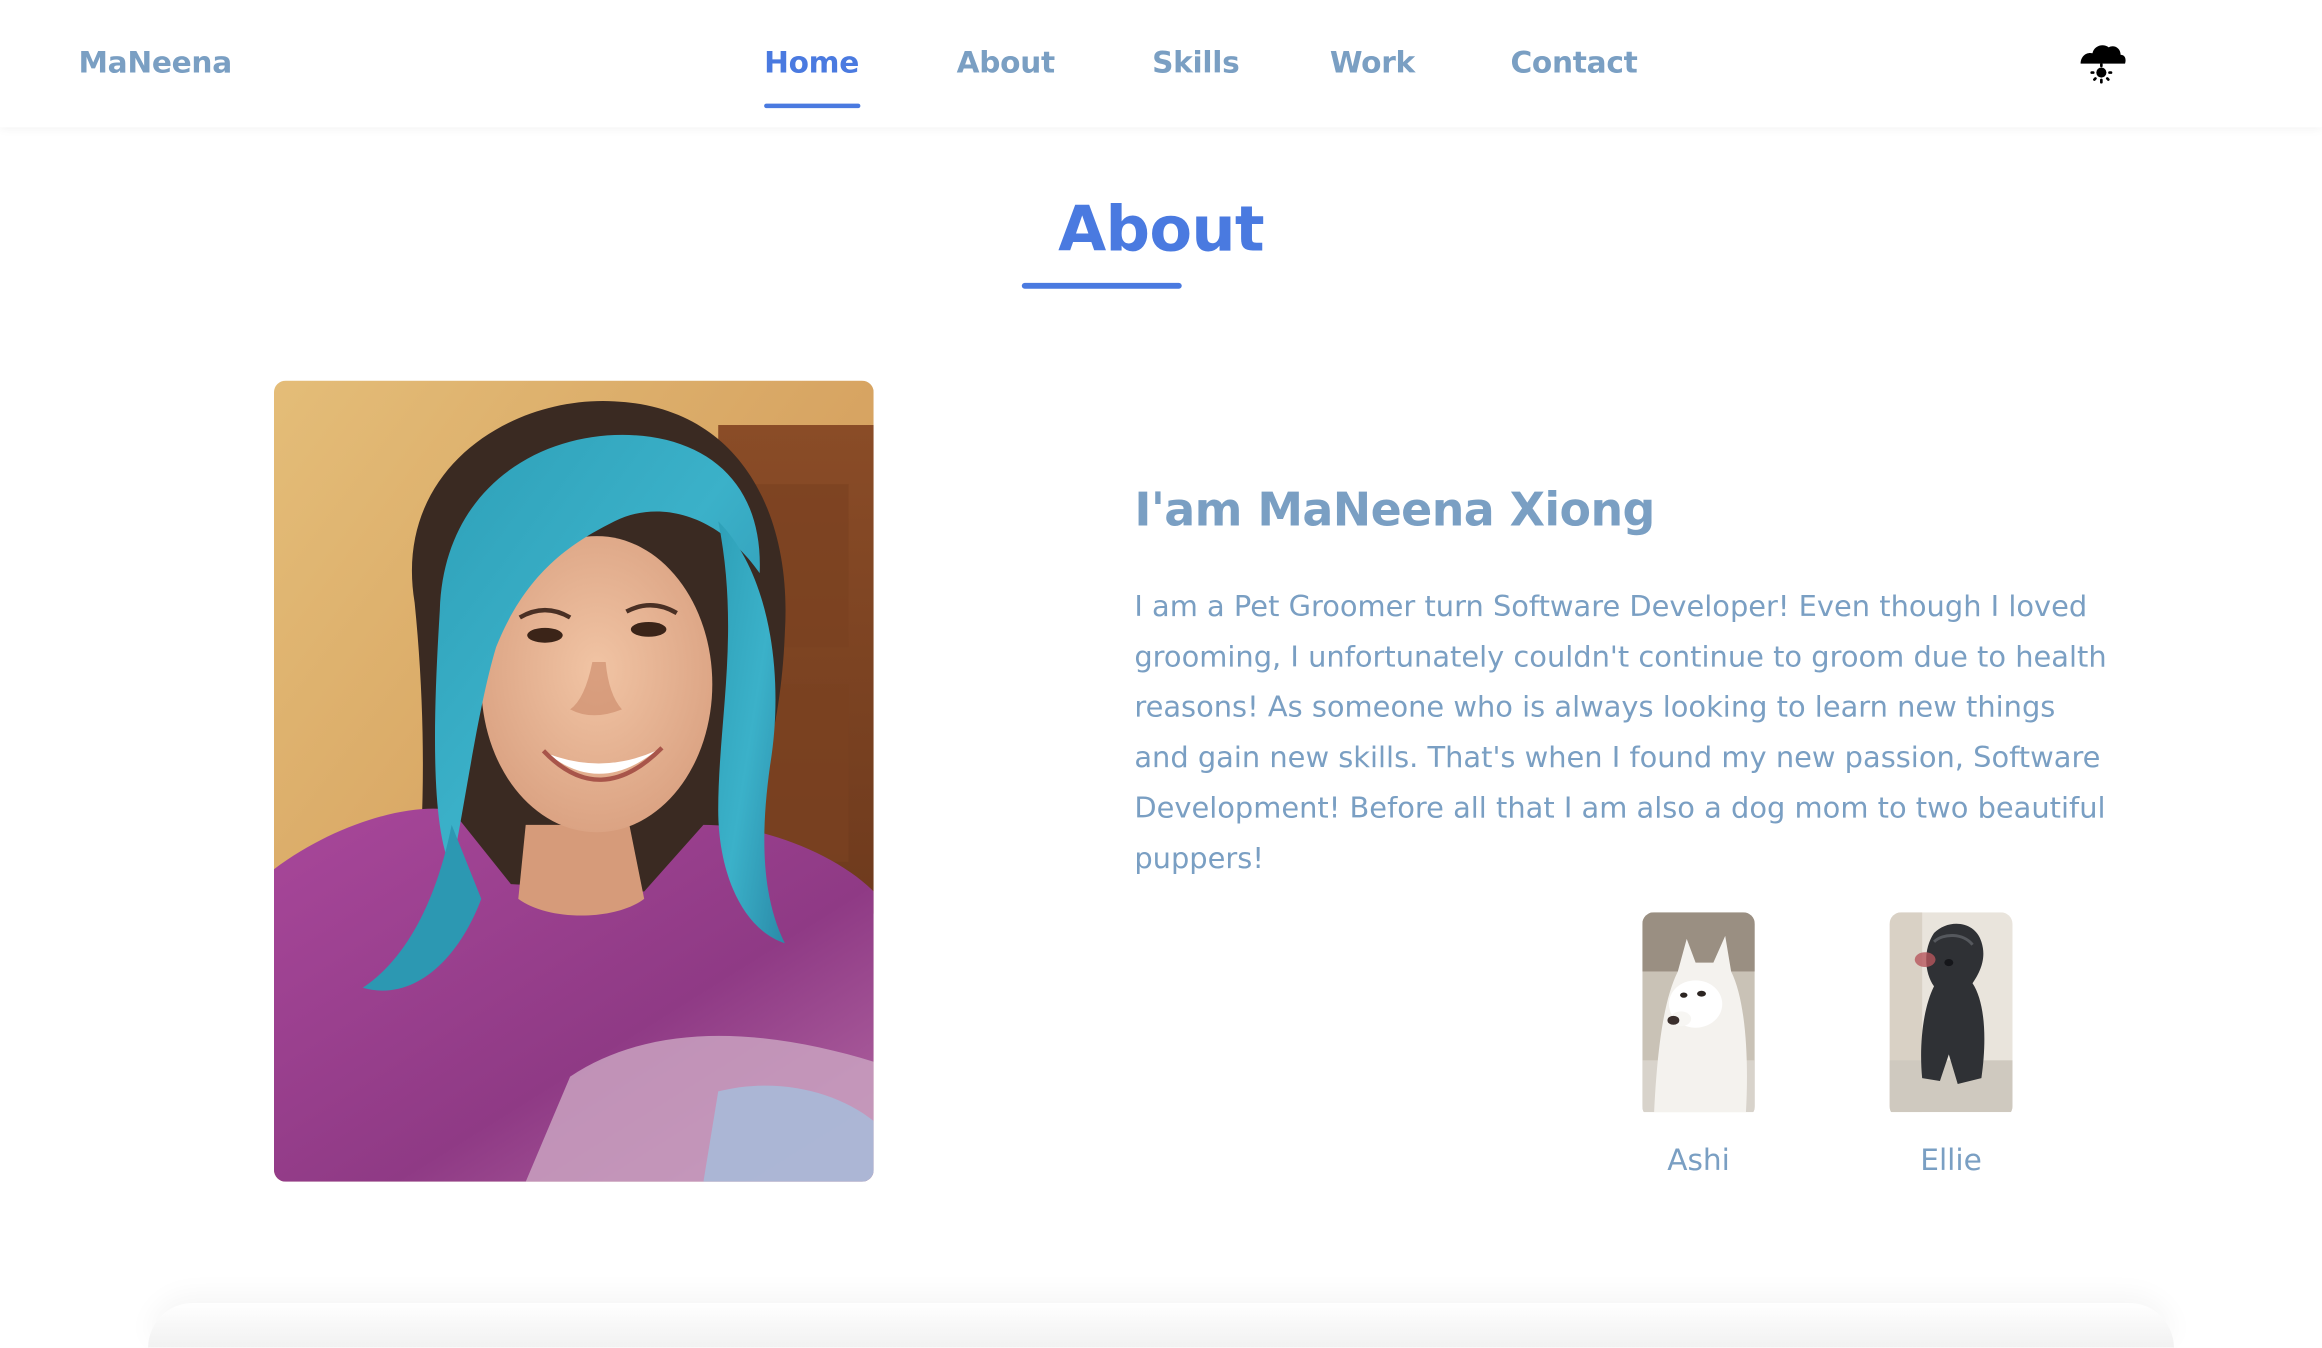 The height and width of the screenshot is (1348, 2322). Describe the element at coordinates (1006, 62) in the screenshot. I see `nav-link-about: About` at that location.